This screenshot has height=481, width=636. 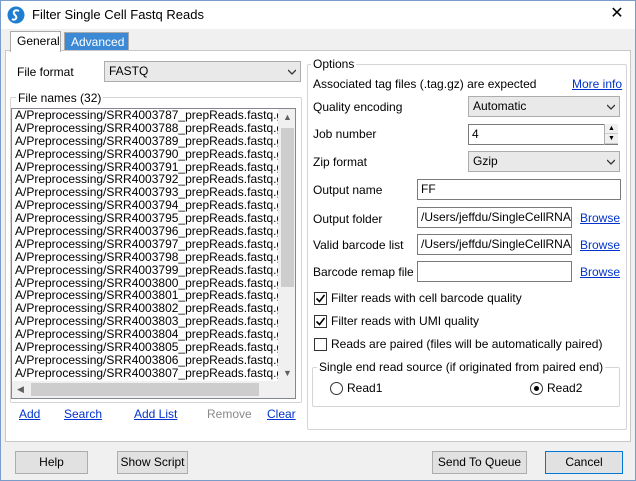 What do you see at coordinates (152, 462) in the screenshot?
I see `show-script-button: Show Script` at bounding box center [152, 462].